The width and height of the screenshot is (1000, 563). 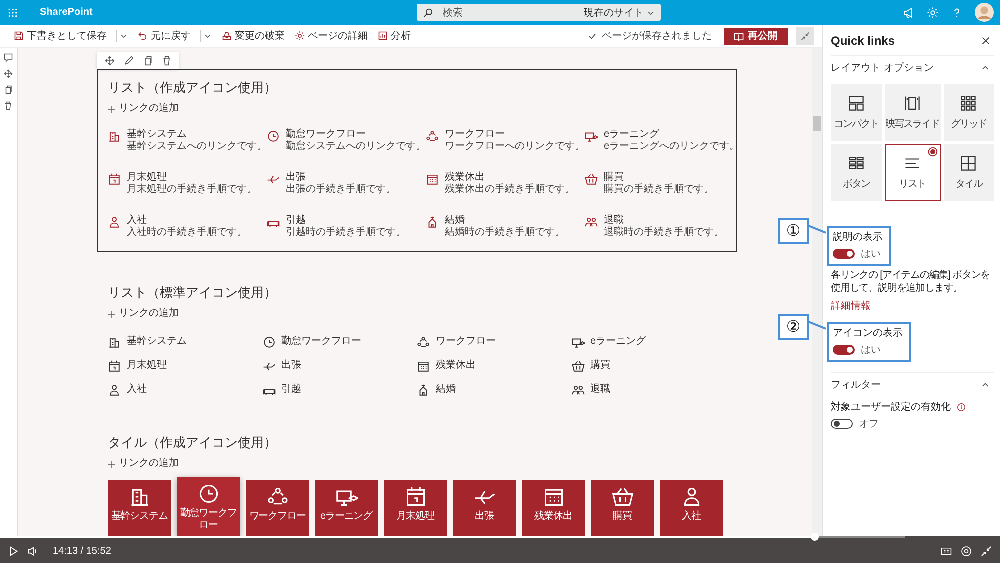 What do you see at coordinates (986, 551) in the screenshot?
I see `exit-fullscreen-icon` at bounding box center [986, 551].